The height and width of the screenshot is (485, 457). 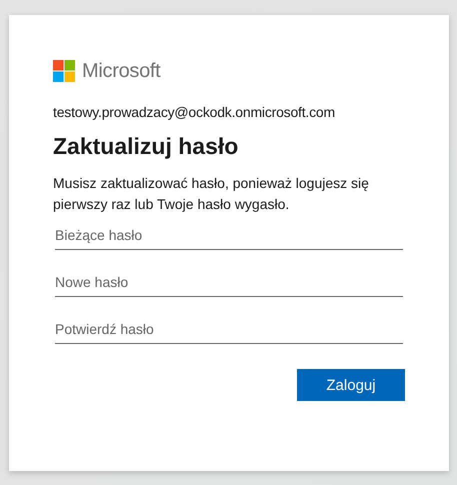 What do you see at coordinates (146, 146) in the screenshot?
I see `page-title: Zaktualizuj hasło` at bounding box center [146, 146].